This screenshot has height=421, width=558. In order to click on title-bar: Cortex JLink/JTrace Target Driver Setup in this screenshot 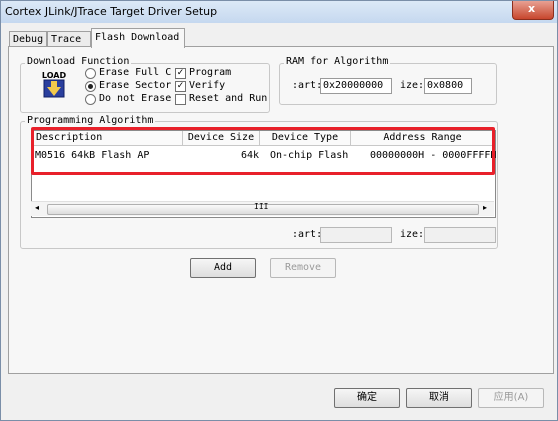, I will do `click(279, 12)`.